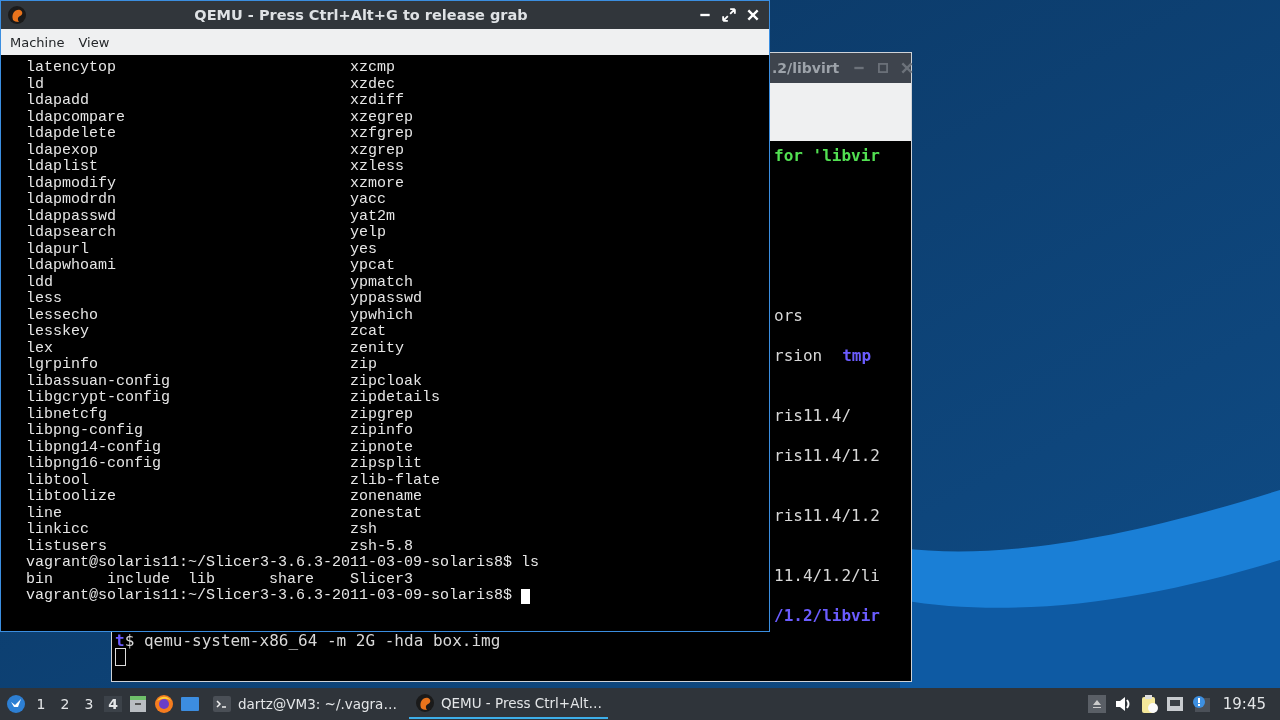 The width and height of the screenshot is (1280, 720). What do you see at coordinates (139, 579) in the screenshot?
I see `terminal-text: include` at bounding box center [139, 579].